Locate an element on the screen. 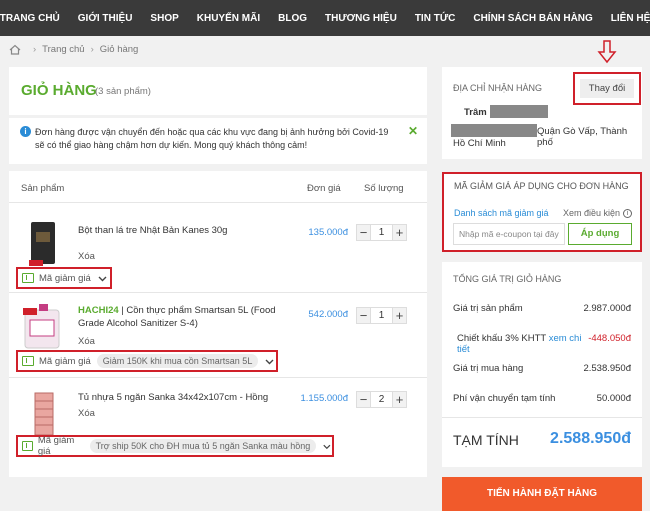  nav-blog: BLOG is located at coordinates (292, 18).